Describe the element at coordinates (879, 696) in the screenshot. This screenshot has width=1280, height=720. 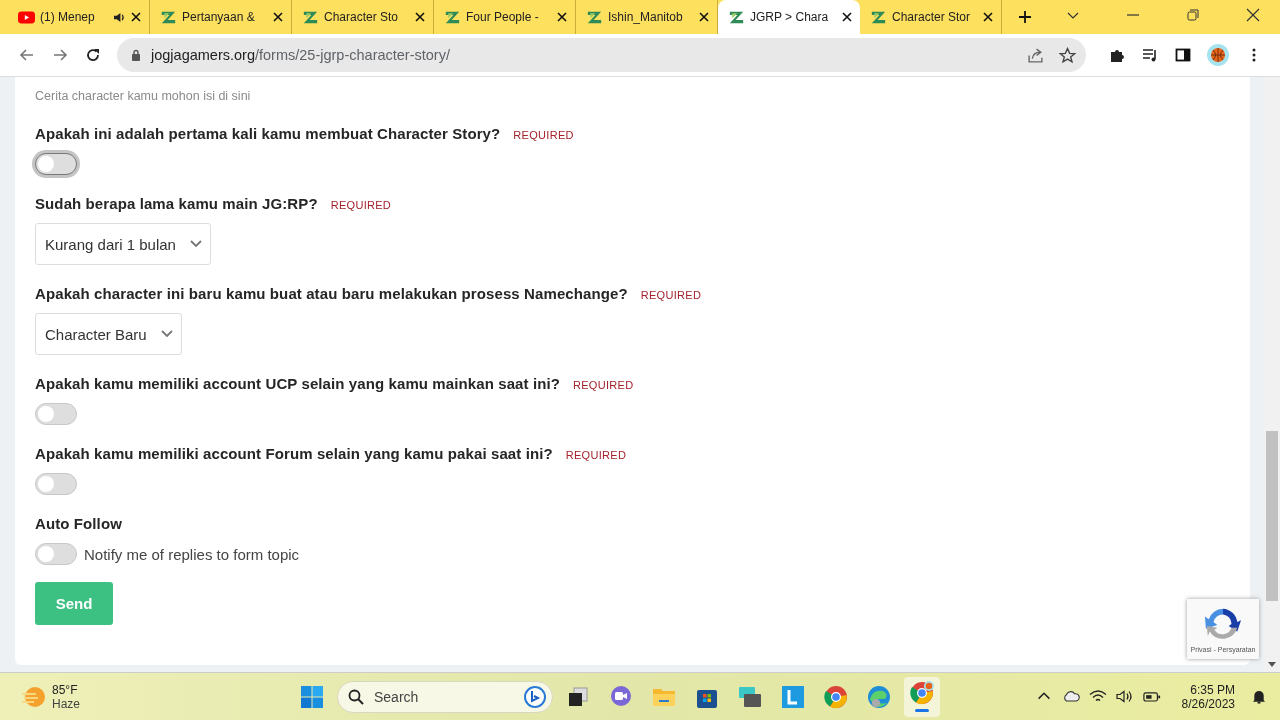
I see `edge-browser-icon` at that location.